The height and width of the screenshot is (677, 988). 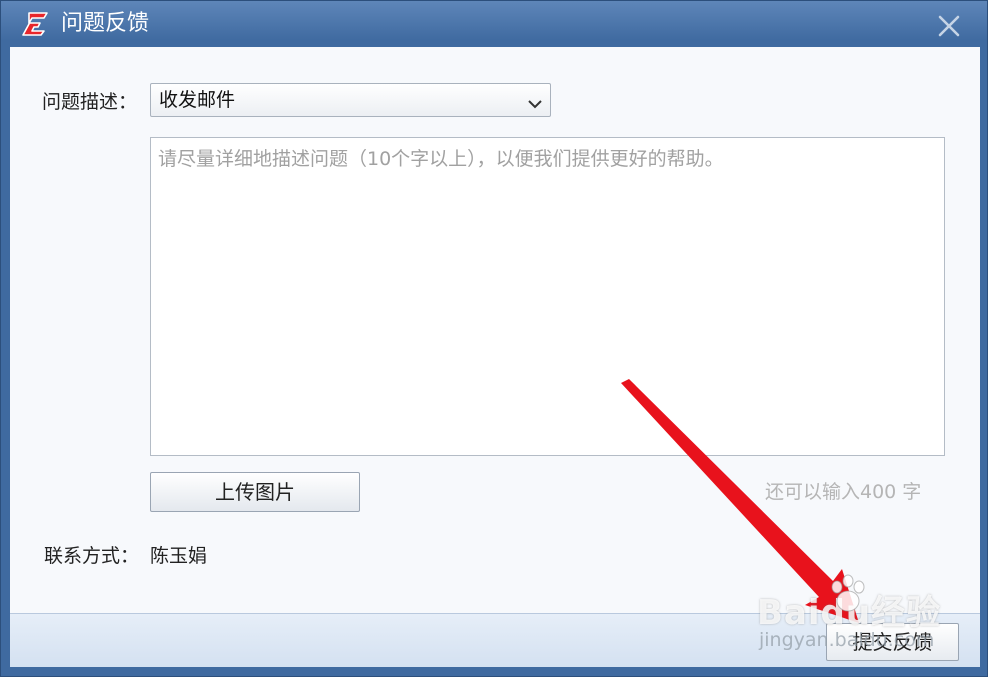 I want to click on upload-image-button: 上传图片, so click(x=255, y=492).